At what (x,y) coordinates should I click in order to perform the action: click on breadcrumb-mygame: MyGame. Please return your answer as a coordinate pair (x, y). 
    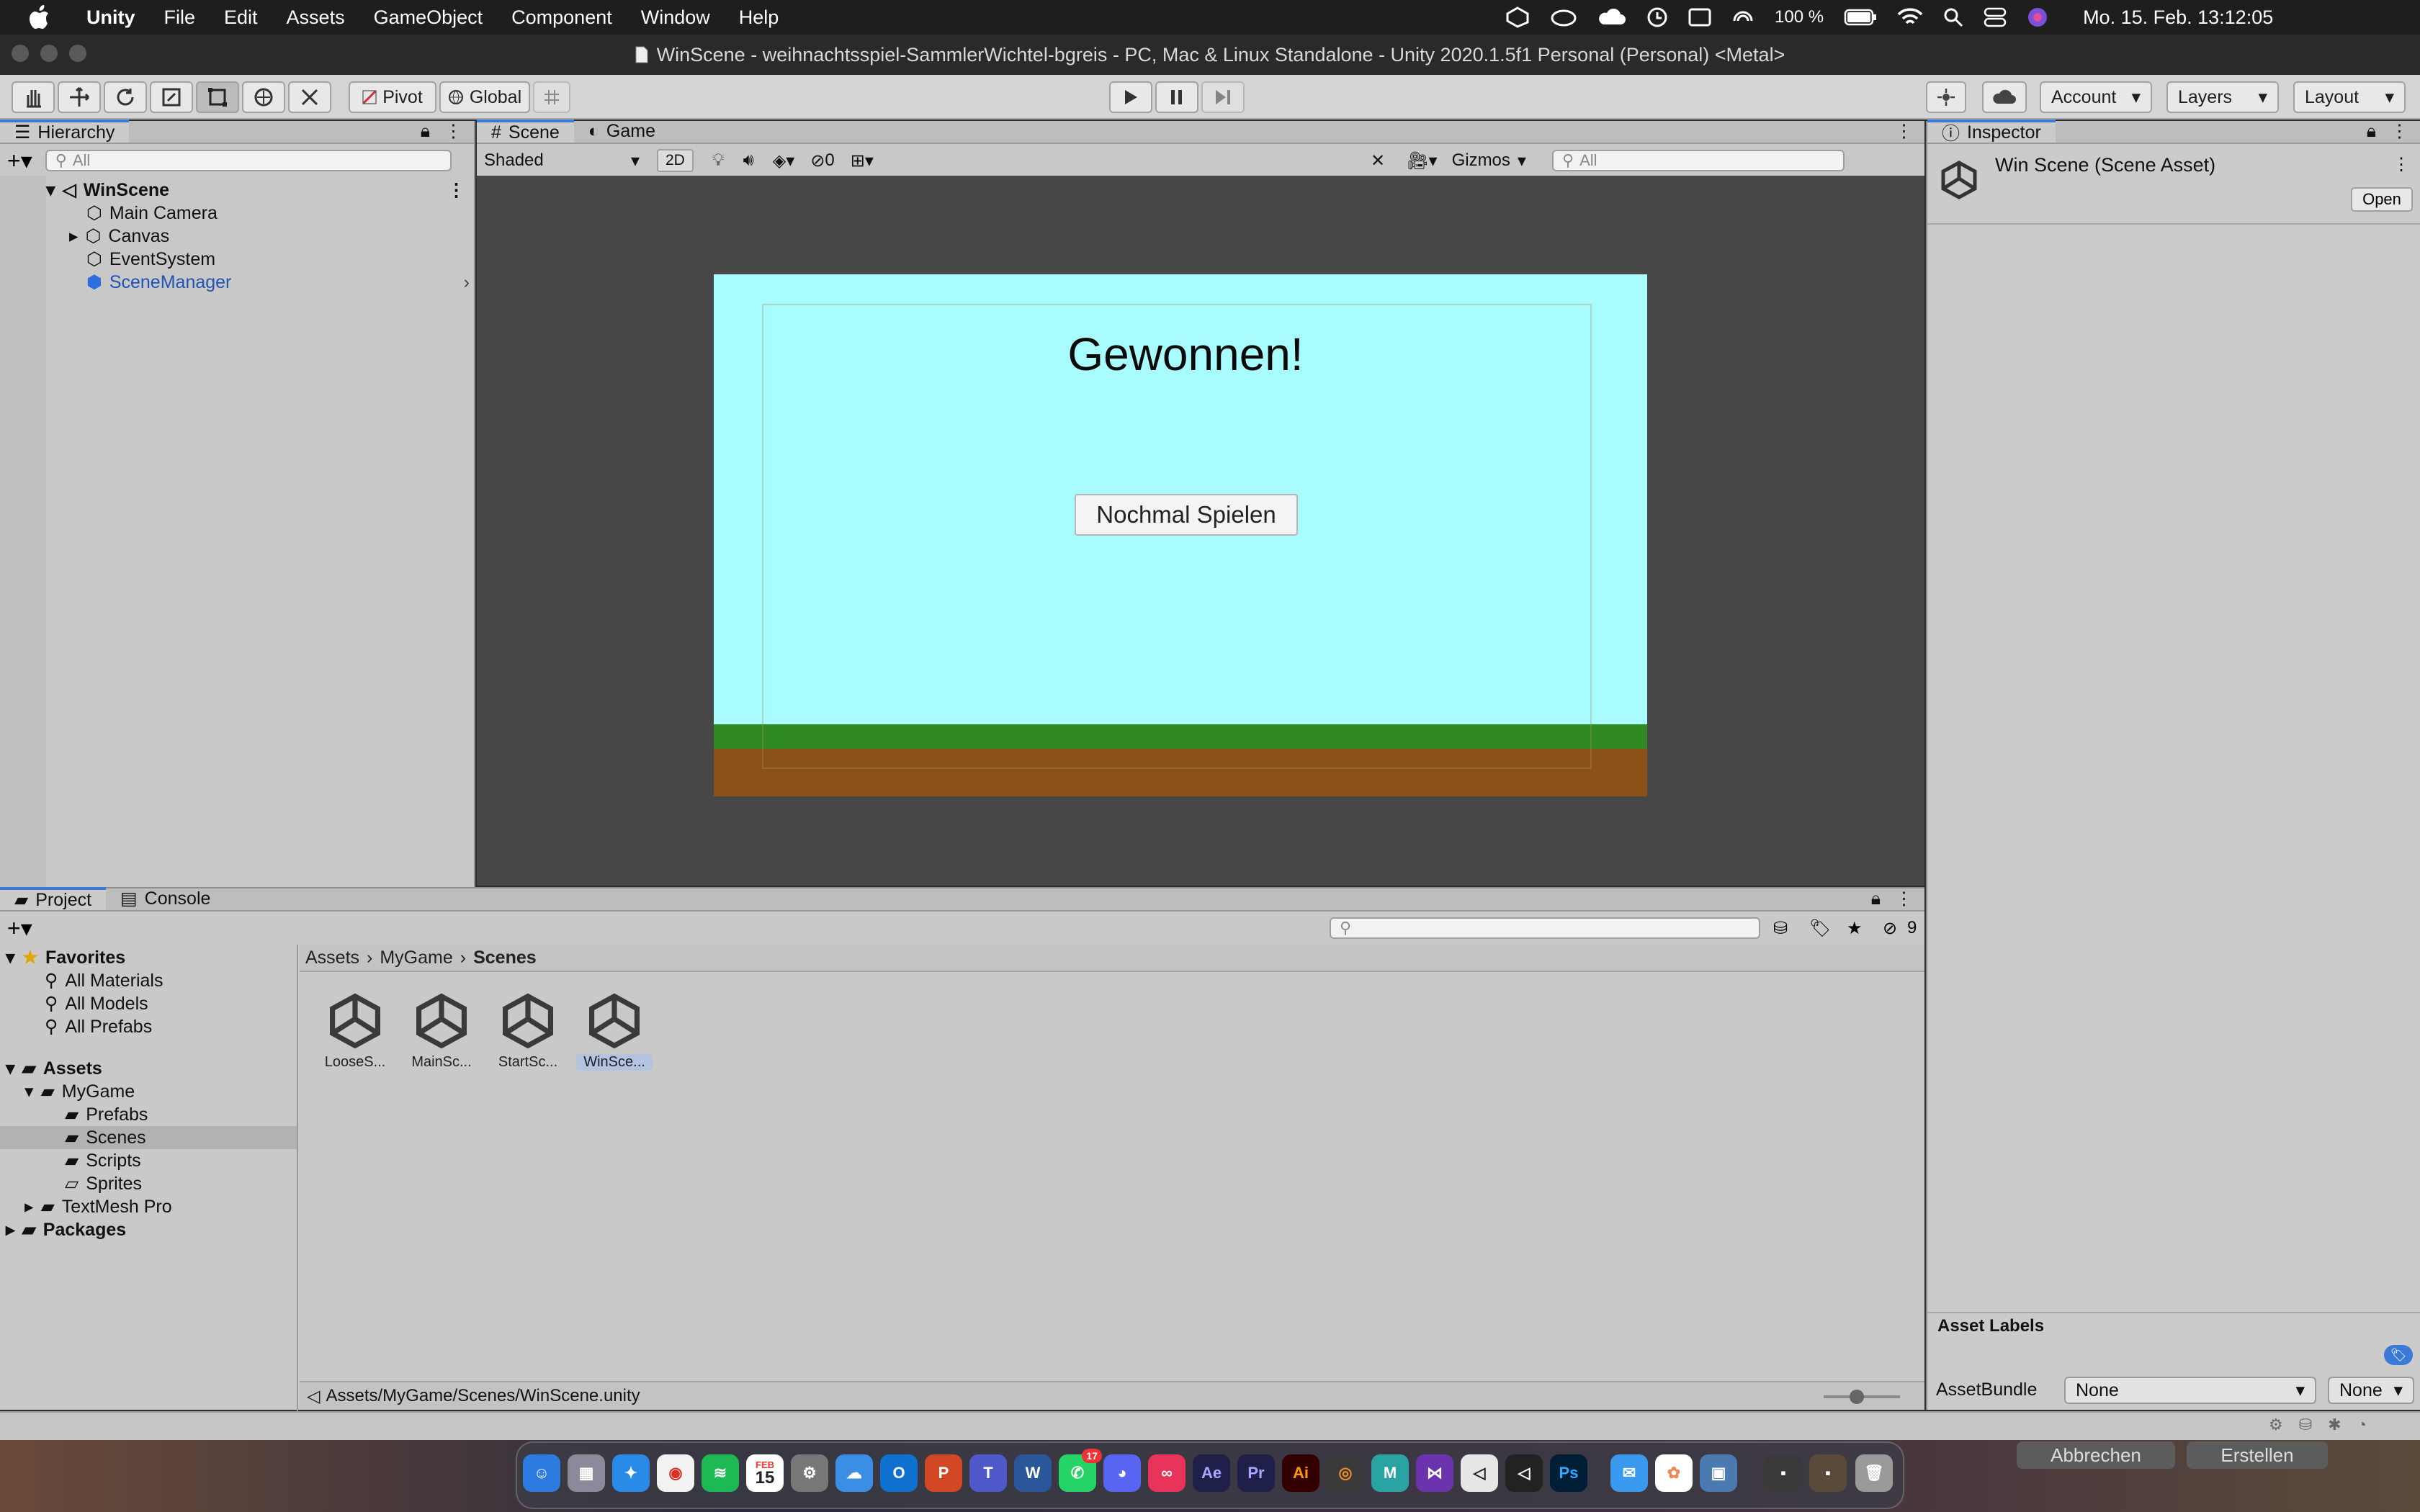
    Looking at the image, I should click on (416, 958).